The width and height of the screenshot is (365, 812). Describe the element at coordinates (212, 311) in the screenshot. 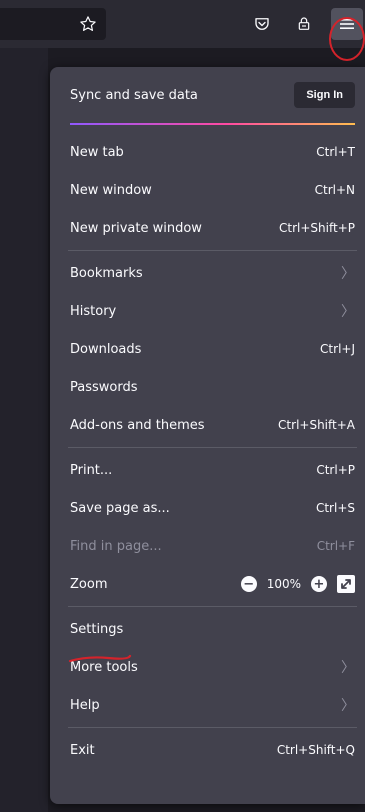

I see `menu-item-history: History 〉` at that location.